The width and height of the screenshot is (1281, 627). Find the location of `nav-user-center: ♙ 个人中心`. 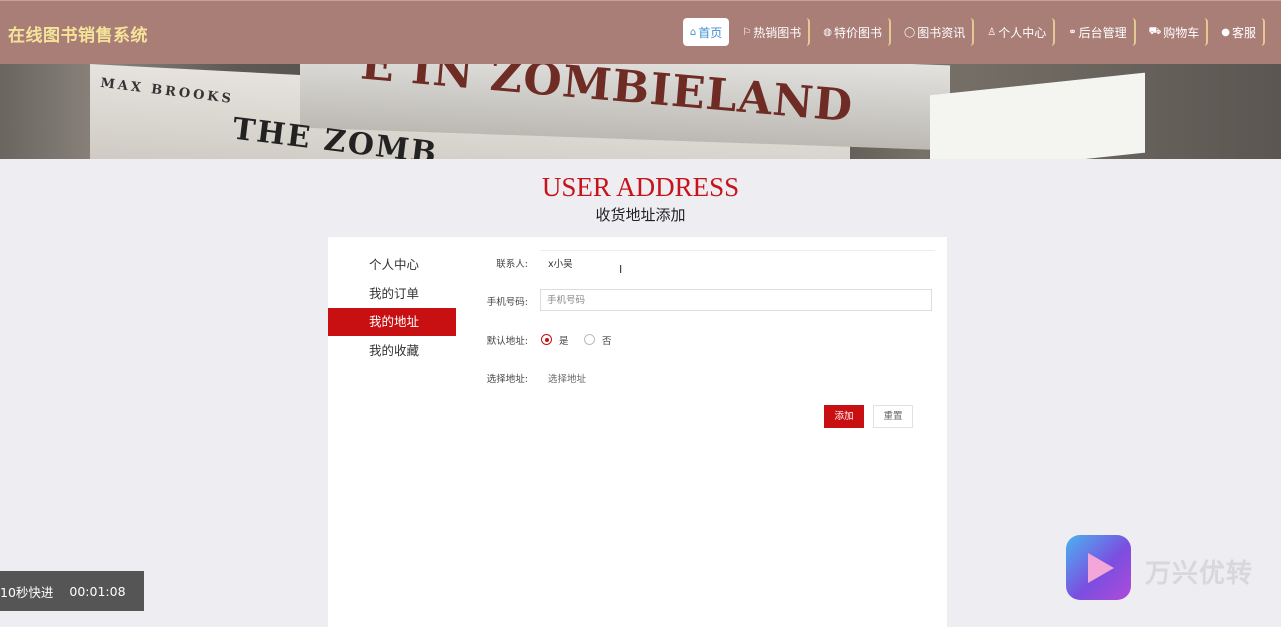

nav-user-center: ♙ 个人中心 is located at coordinates (1018, 32).